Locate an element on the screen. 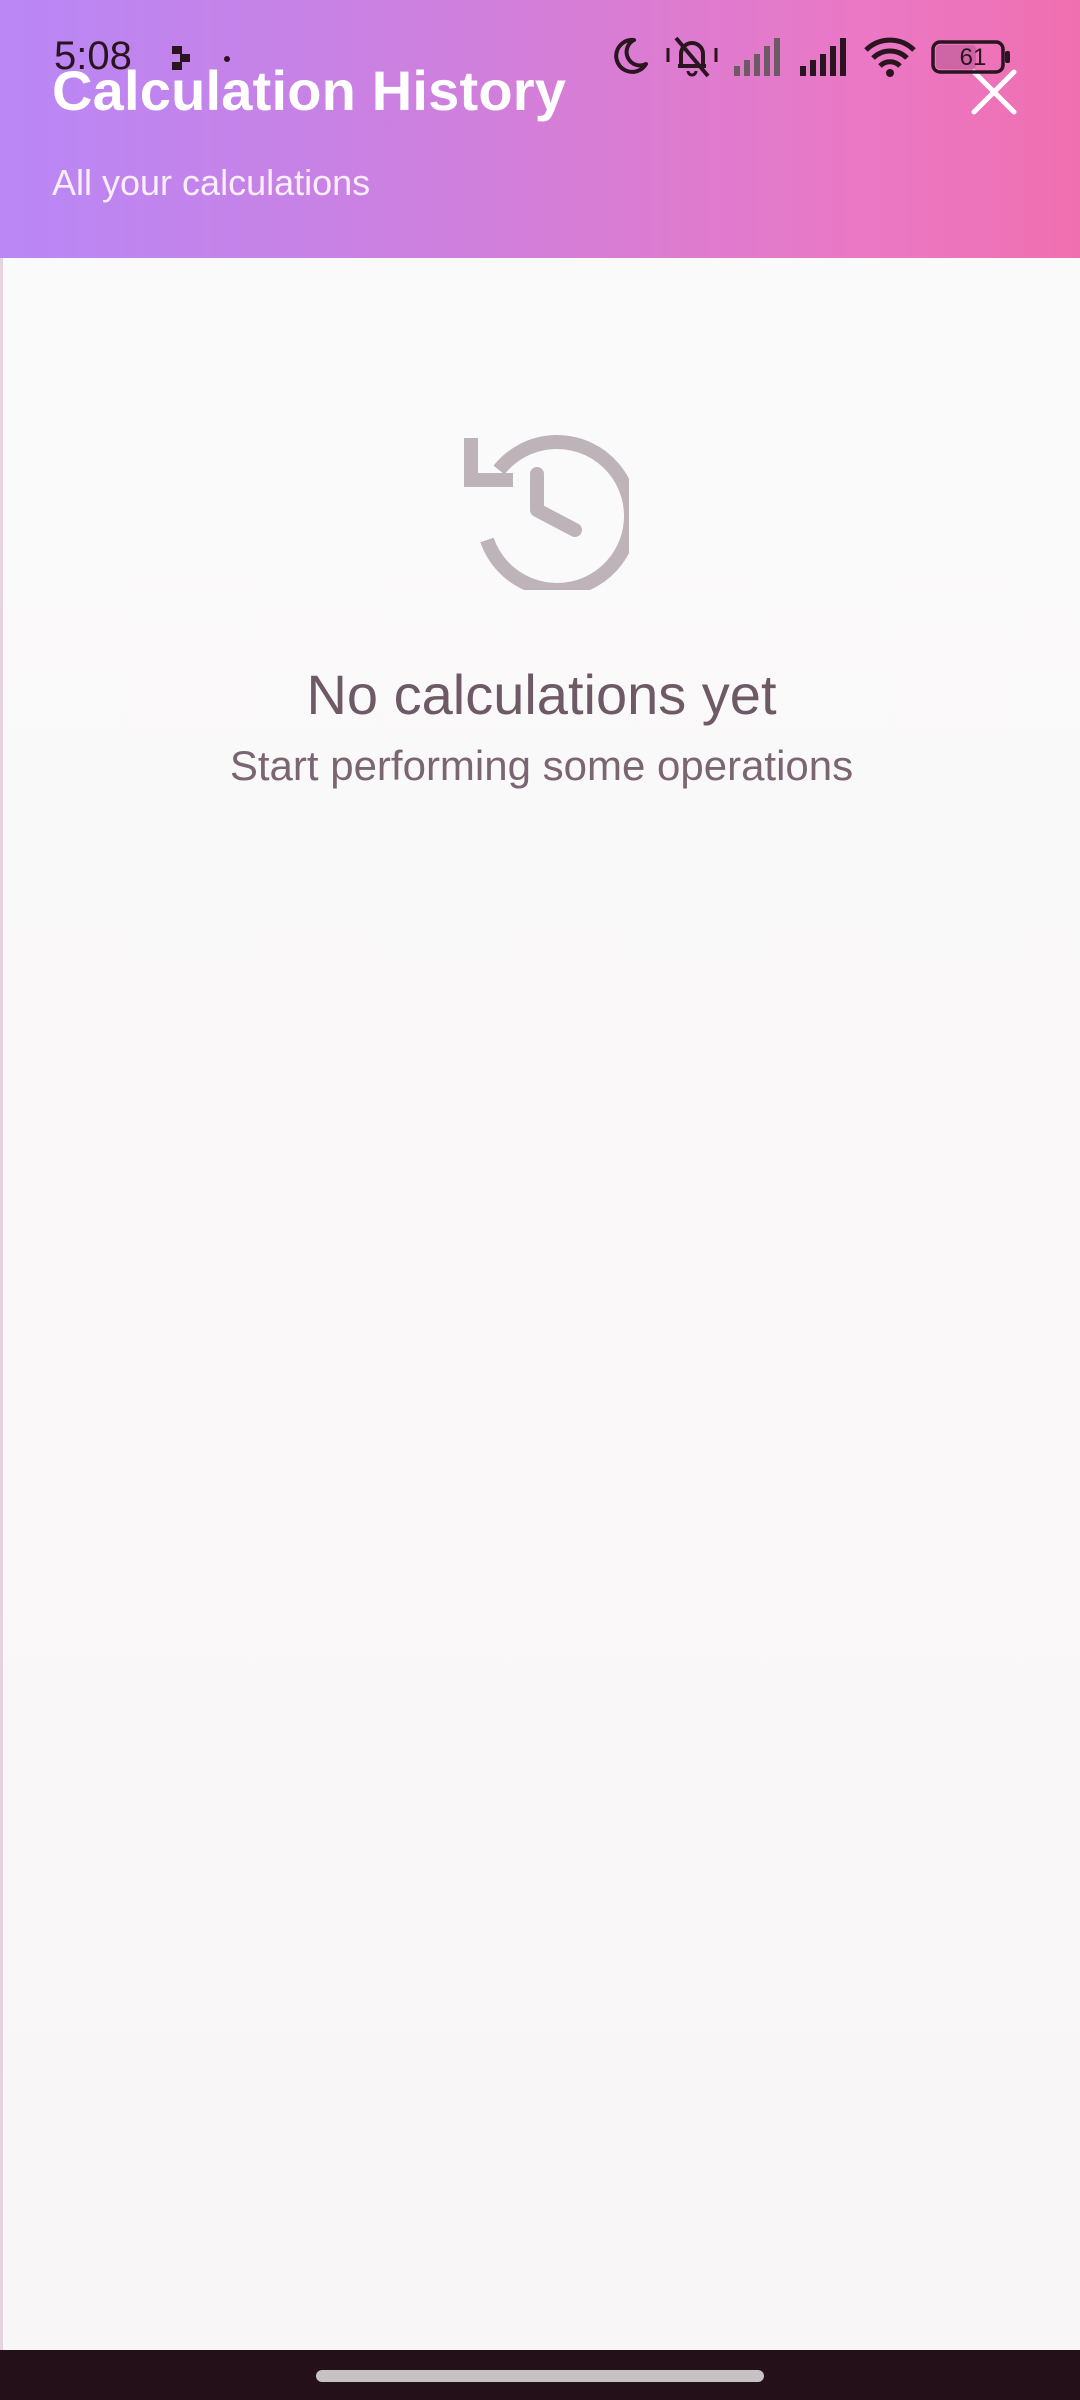  status-bar: 5:08 61 is located at coordinates (540, 55).